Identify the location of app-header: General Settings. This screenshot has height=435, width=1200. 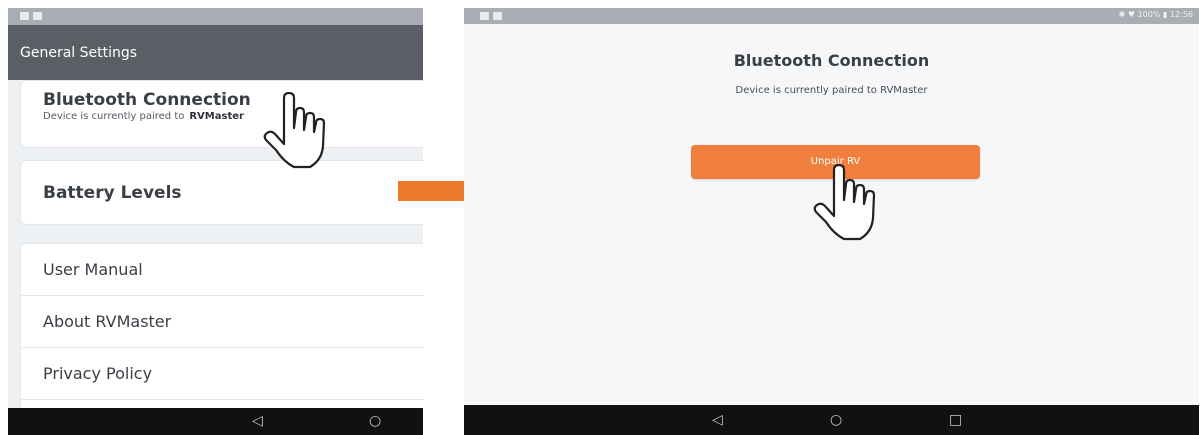
(215, 52).